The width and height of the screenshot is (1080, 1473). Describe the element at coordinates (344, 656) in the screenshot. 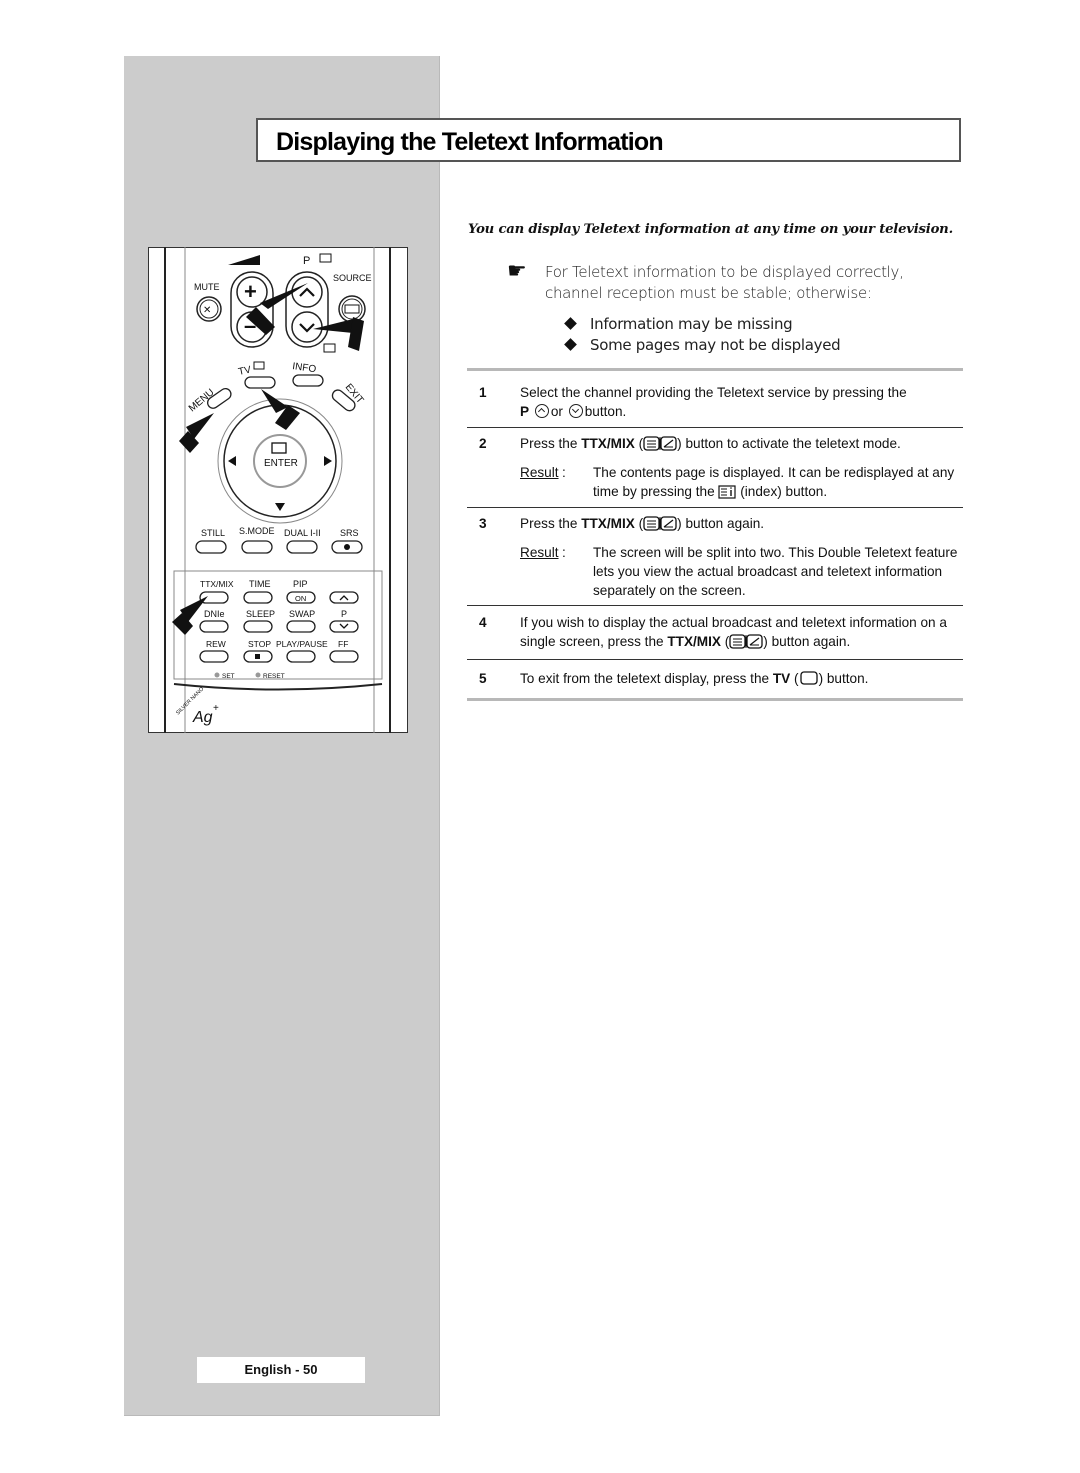

I see `ff-button` at that location.